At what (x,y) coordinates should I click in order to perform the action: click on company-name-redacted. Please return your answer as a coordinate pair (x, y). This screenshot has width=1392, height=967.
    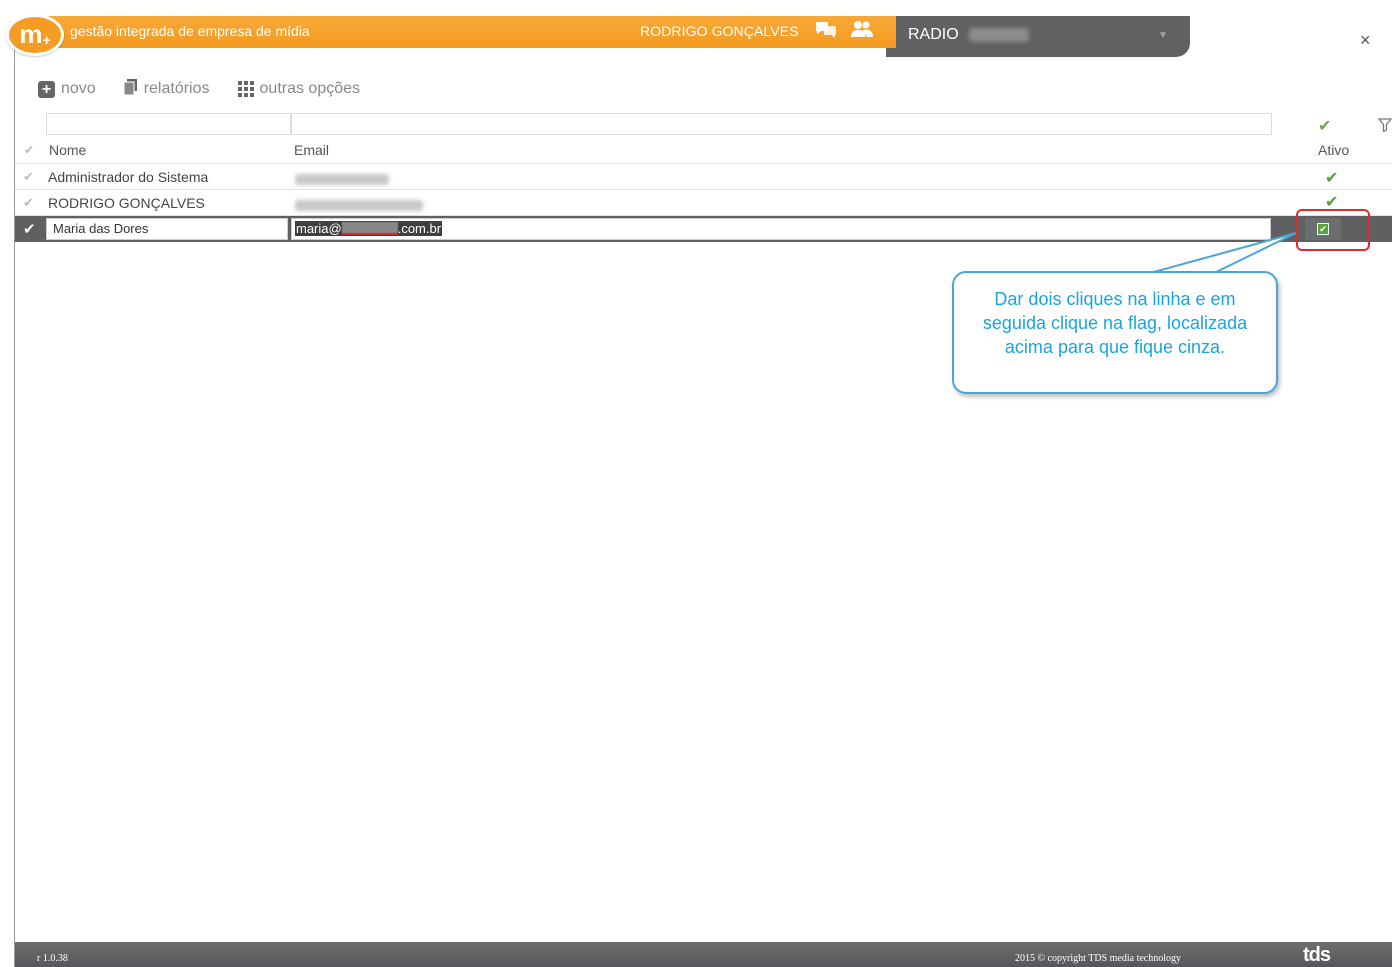
    Looking at the image, I should click on (999, 34).